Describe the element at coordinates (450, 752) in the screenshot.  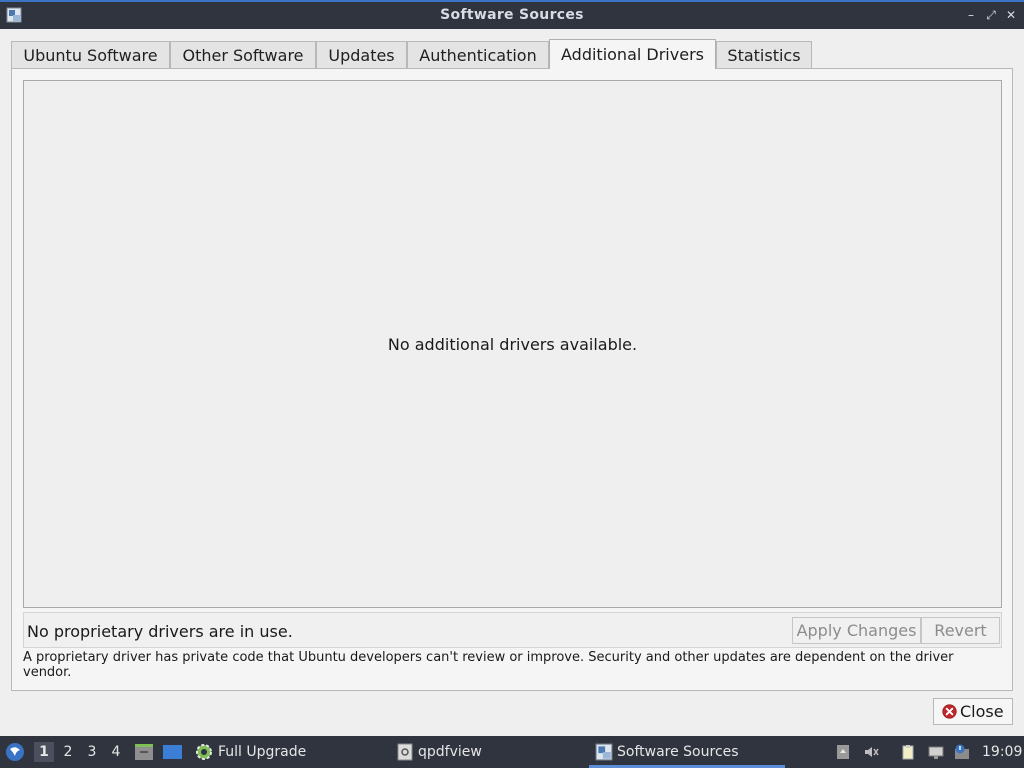
I see `task-label: qpdfview` at that location.